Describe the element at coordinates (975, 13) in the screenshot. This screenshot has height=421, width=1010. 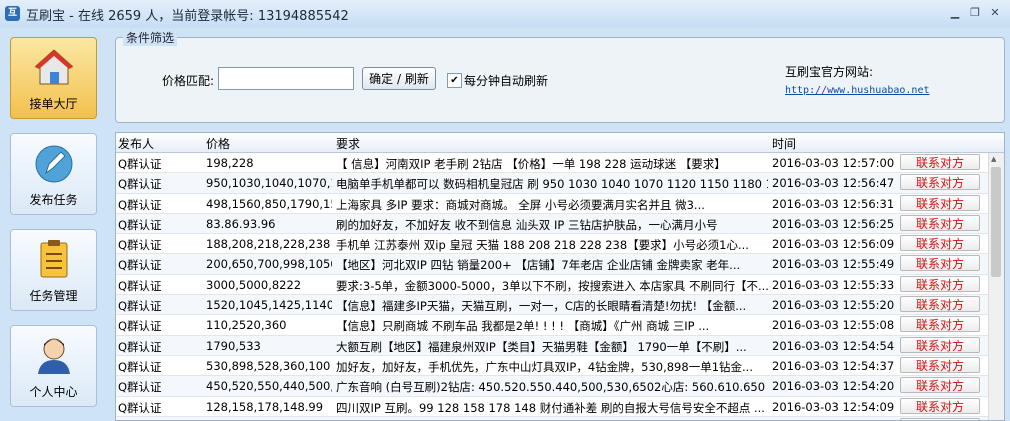
I see `restore-icon: ❐` at that location.